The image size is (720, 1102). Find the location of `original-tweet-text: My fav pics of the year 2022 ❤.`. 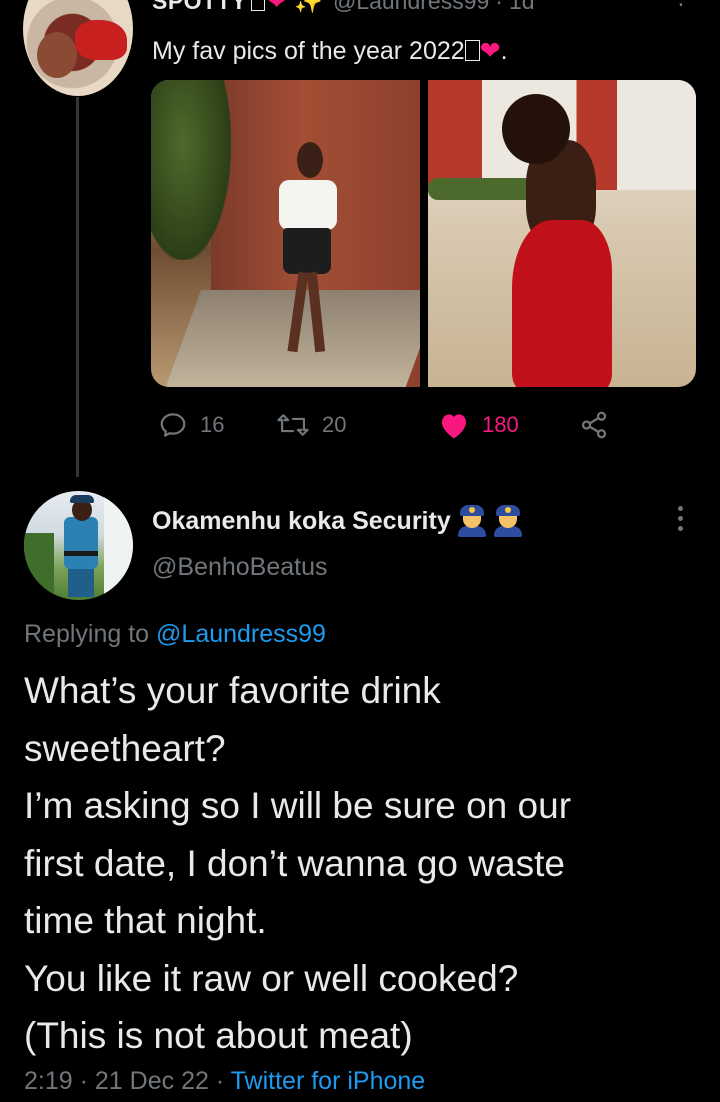

original-tweet-text: My fav pics of the year 2022 ❤. is located at coordinates (330, 51).